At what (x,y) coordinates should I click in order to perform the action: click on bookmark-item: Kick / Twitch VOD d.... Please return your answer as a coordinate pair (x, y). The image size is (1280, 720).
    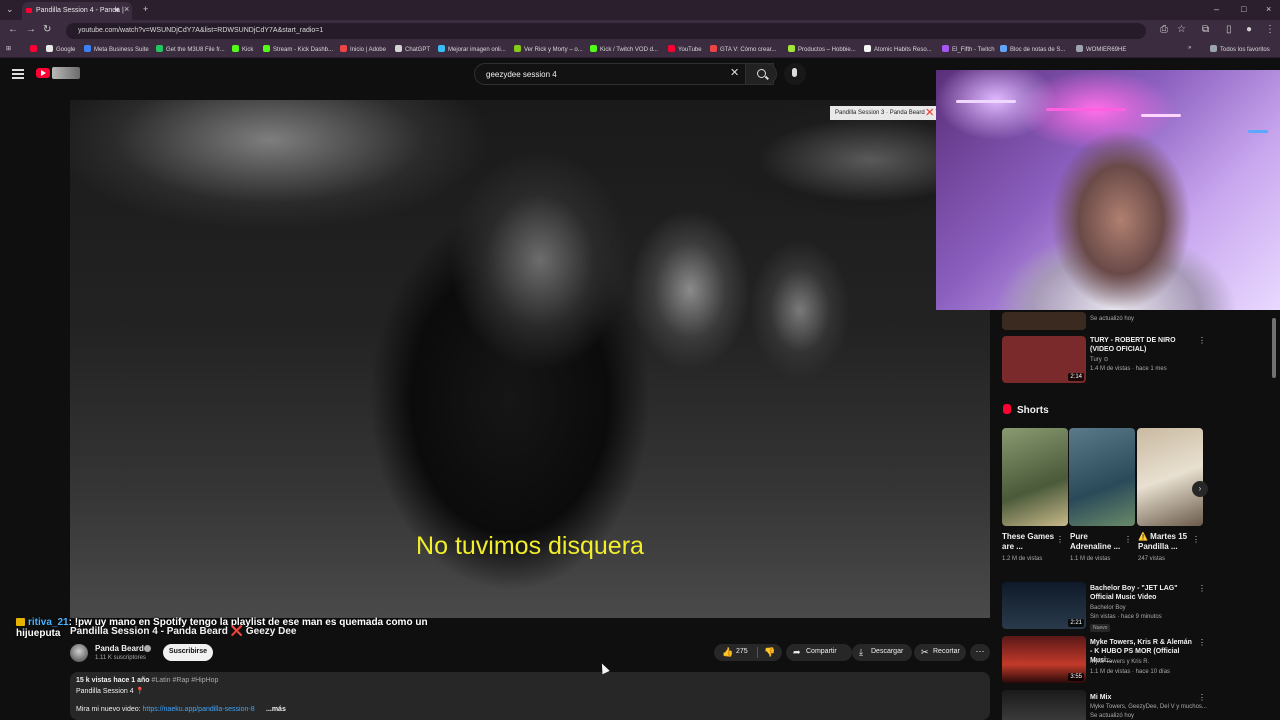
    Looking at the image, I should click on (624, 49).